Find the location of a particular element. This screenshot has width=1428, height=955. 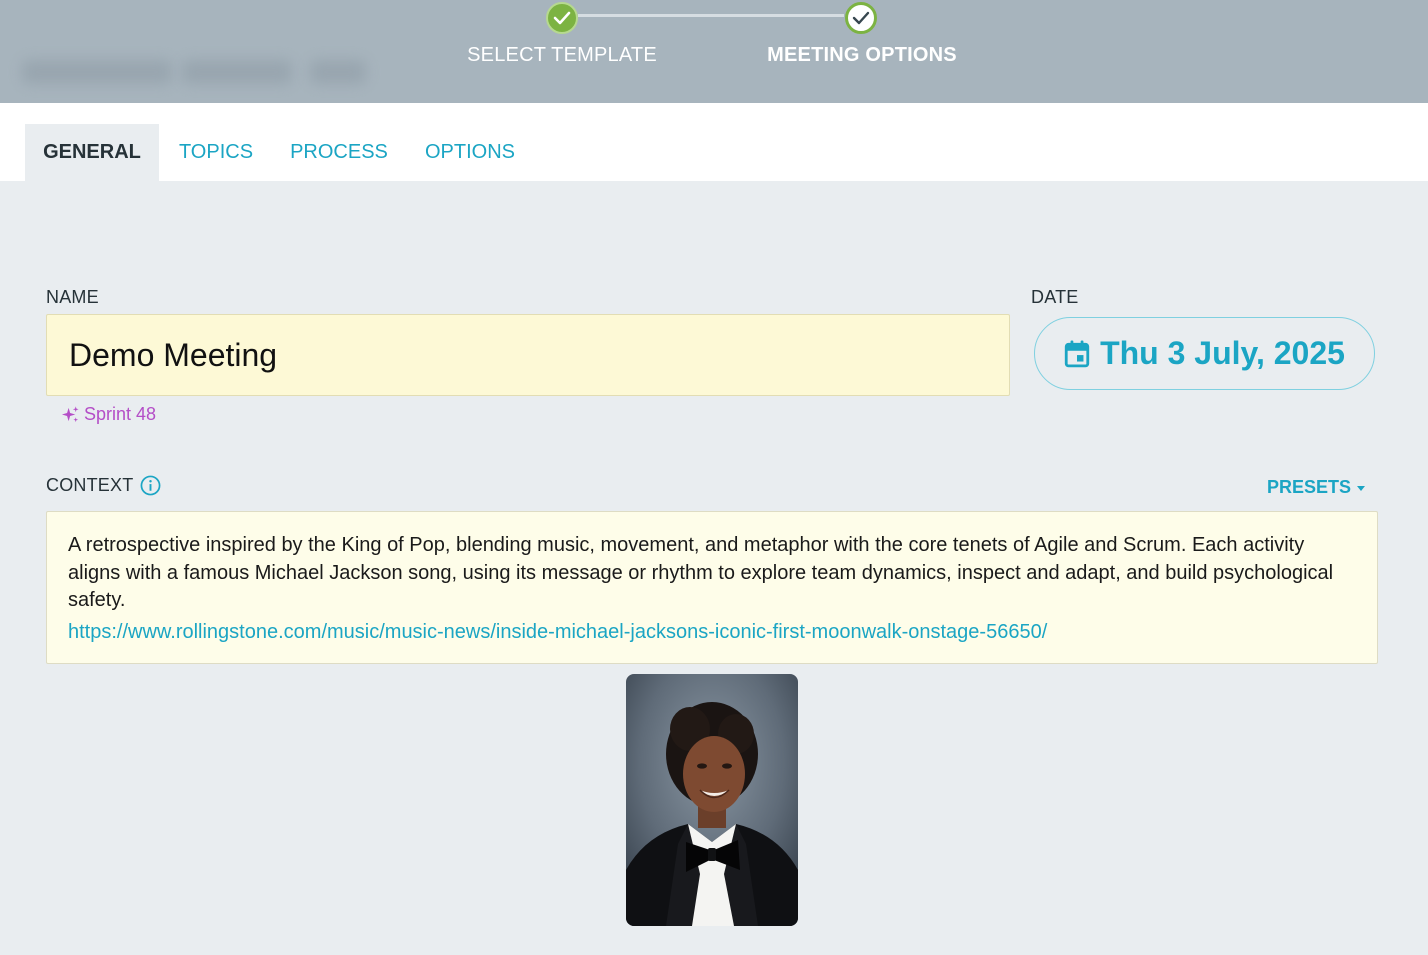

name-suggestion-text: Sprint 48 is located at coordinates (120, 414).